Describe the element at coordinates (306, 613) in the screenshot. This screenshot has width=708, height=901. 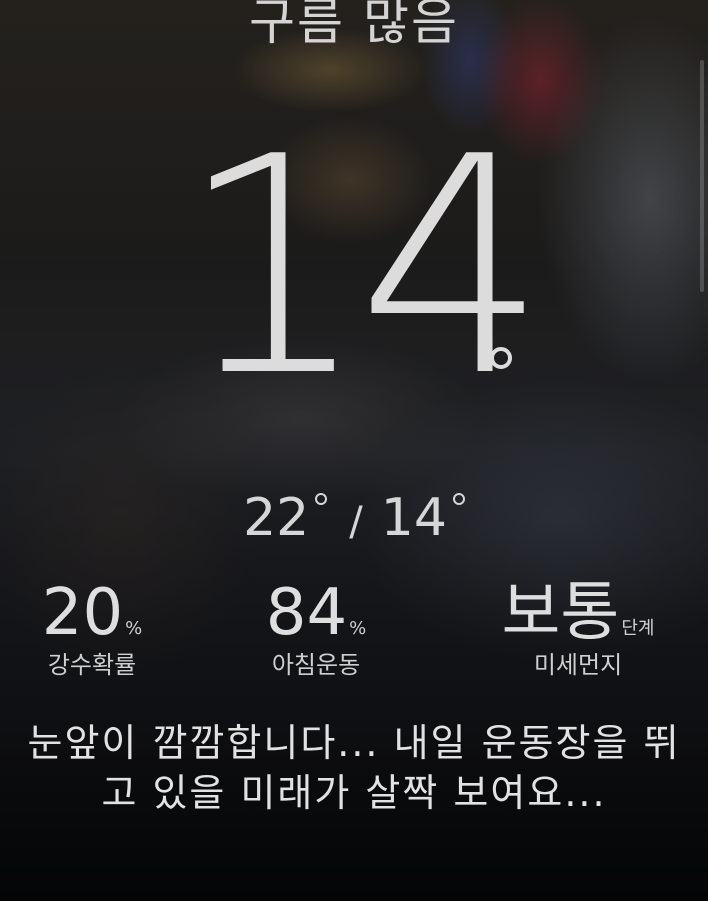
I see `morning-exercise-value: 84` at that location.